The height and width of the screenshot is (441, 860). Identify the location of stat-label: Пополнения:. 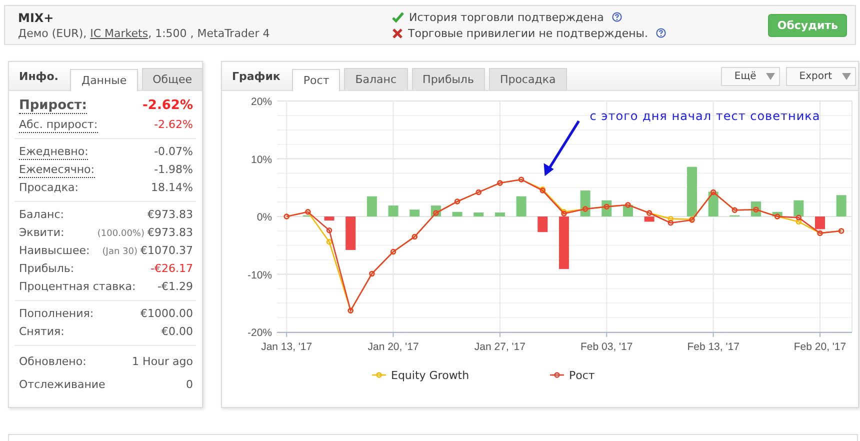
(56, 314).